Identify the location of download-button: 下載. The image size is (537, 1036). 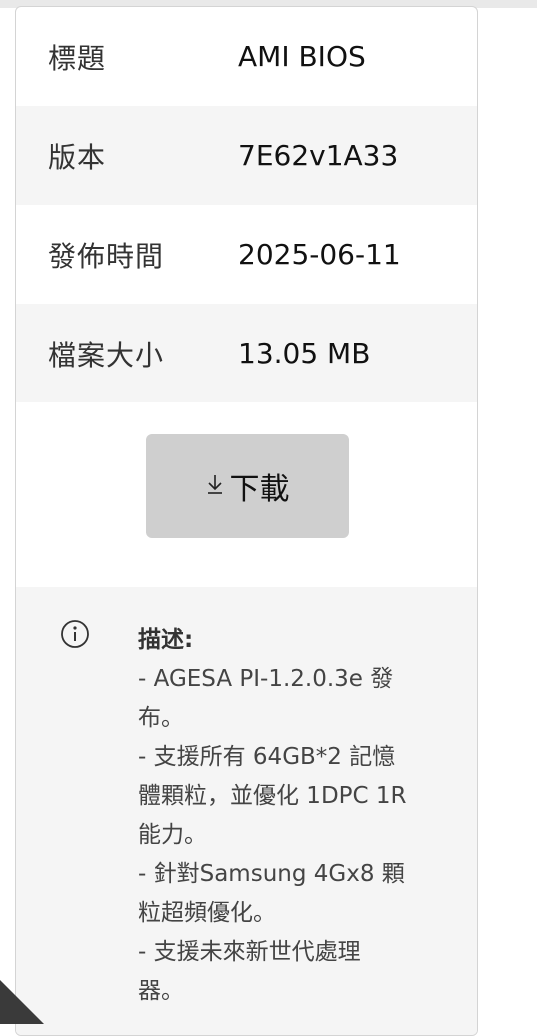
(247, 486).